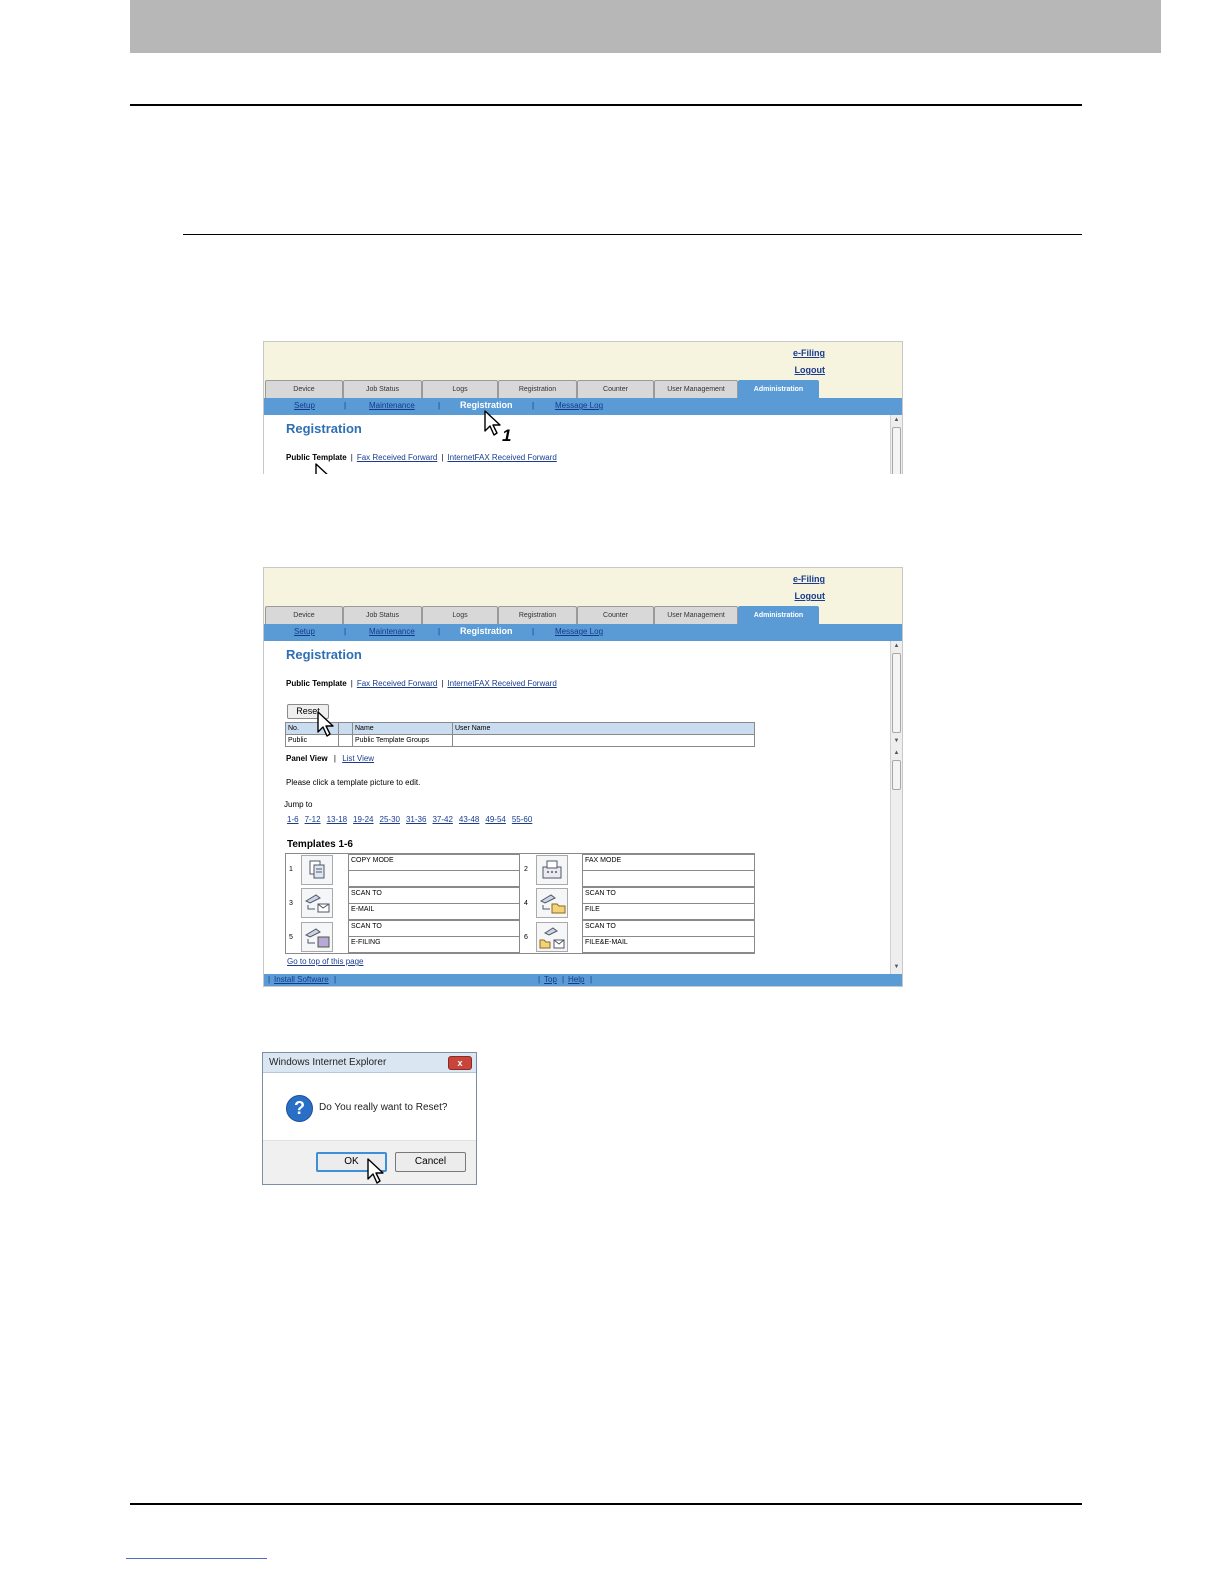 Image resolution: width=1224 pixels, height=1584 pixels. I want to click on vertical-scrollbar: ▲, so click(896, 444).